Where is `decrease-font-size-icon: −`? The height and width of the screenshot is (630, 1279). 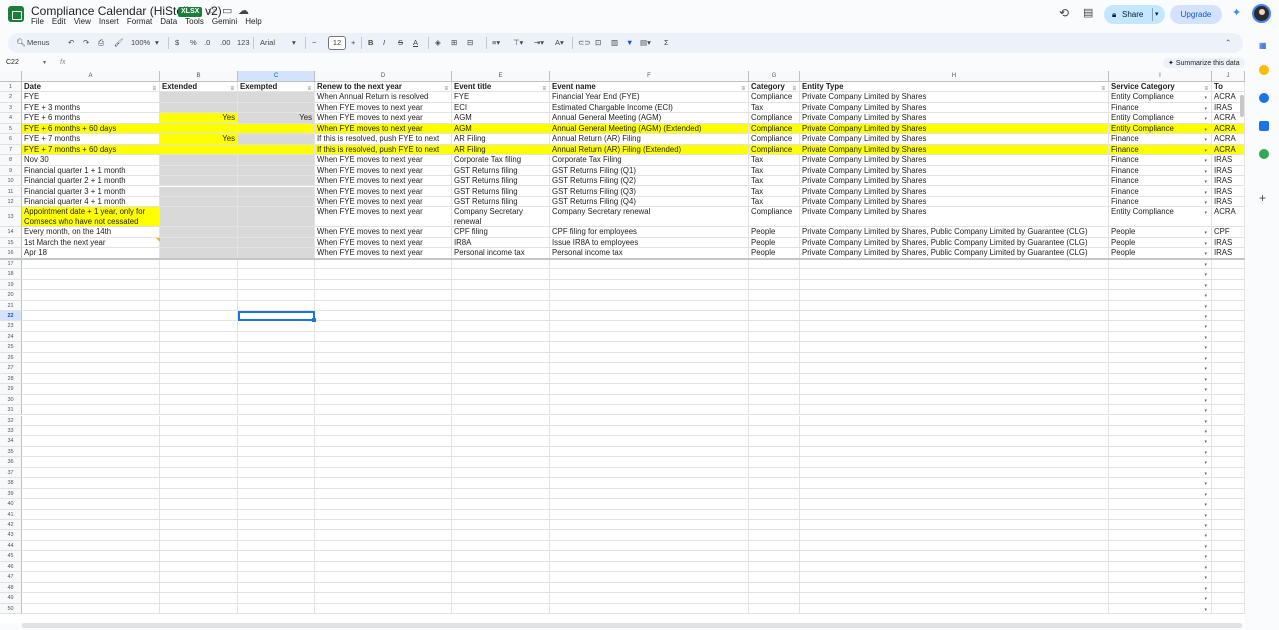
decrease-font-size-icon: − is located at coordinates (314, 42).